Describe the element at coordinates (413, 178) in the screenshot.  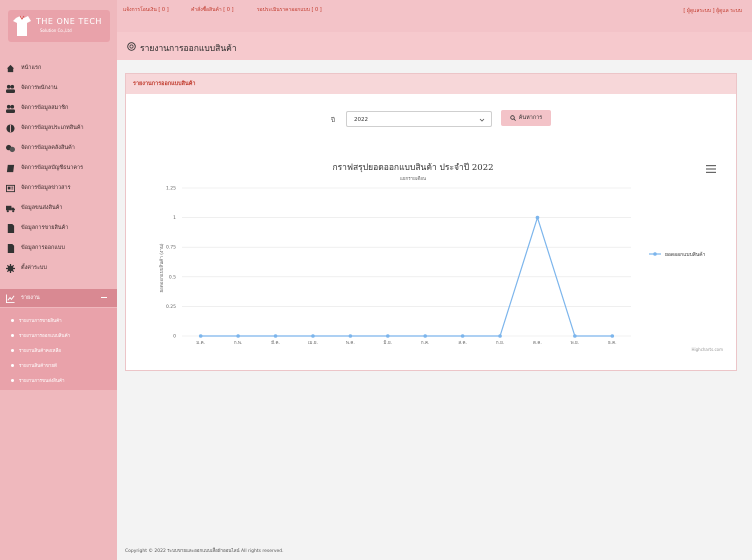
I see `chart-subtitle: แยกรายเดือน` at that location.